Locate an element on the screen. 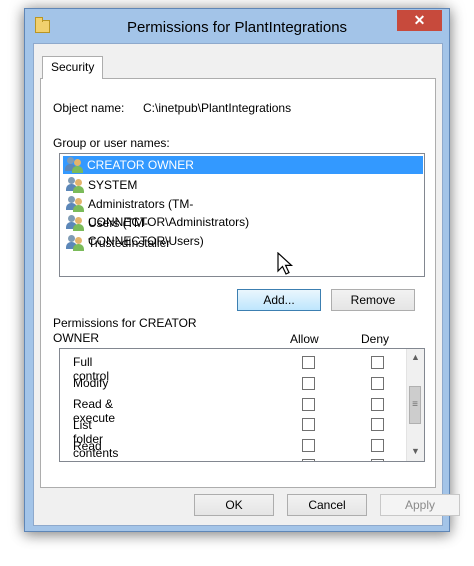  allow-column-header: Allow is located at coordinates (304, 339).